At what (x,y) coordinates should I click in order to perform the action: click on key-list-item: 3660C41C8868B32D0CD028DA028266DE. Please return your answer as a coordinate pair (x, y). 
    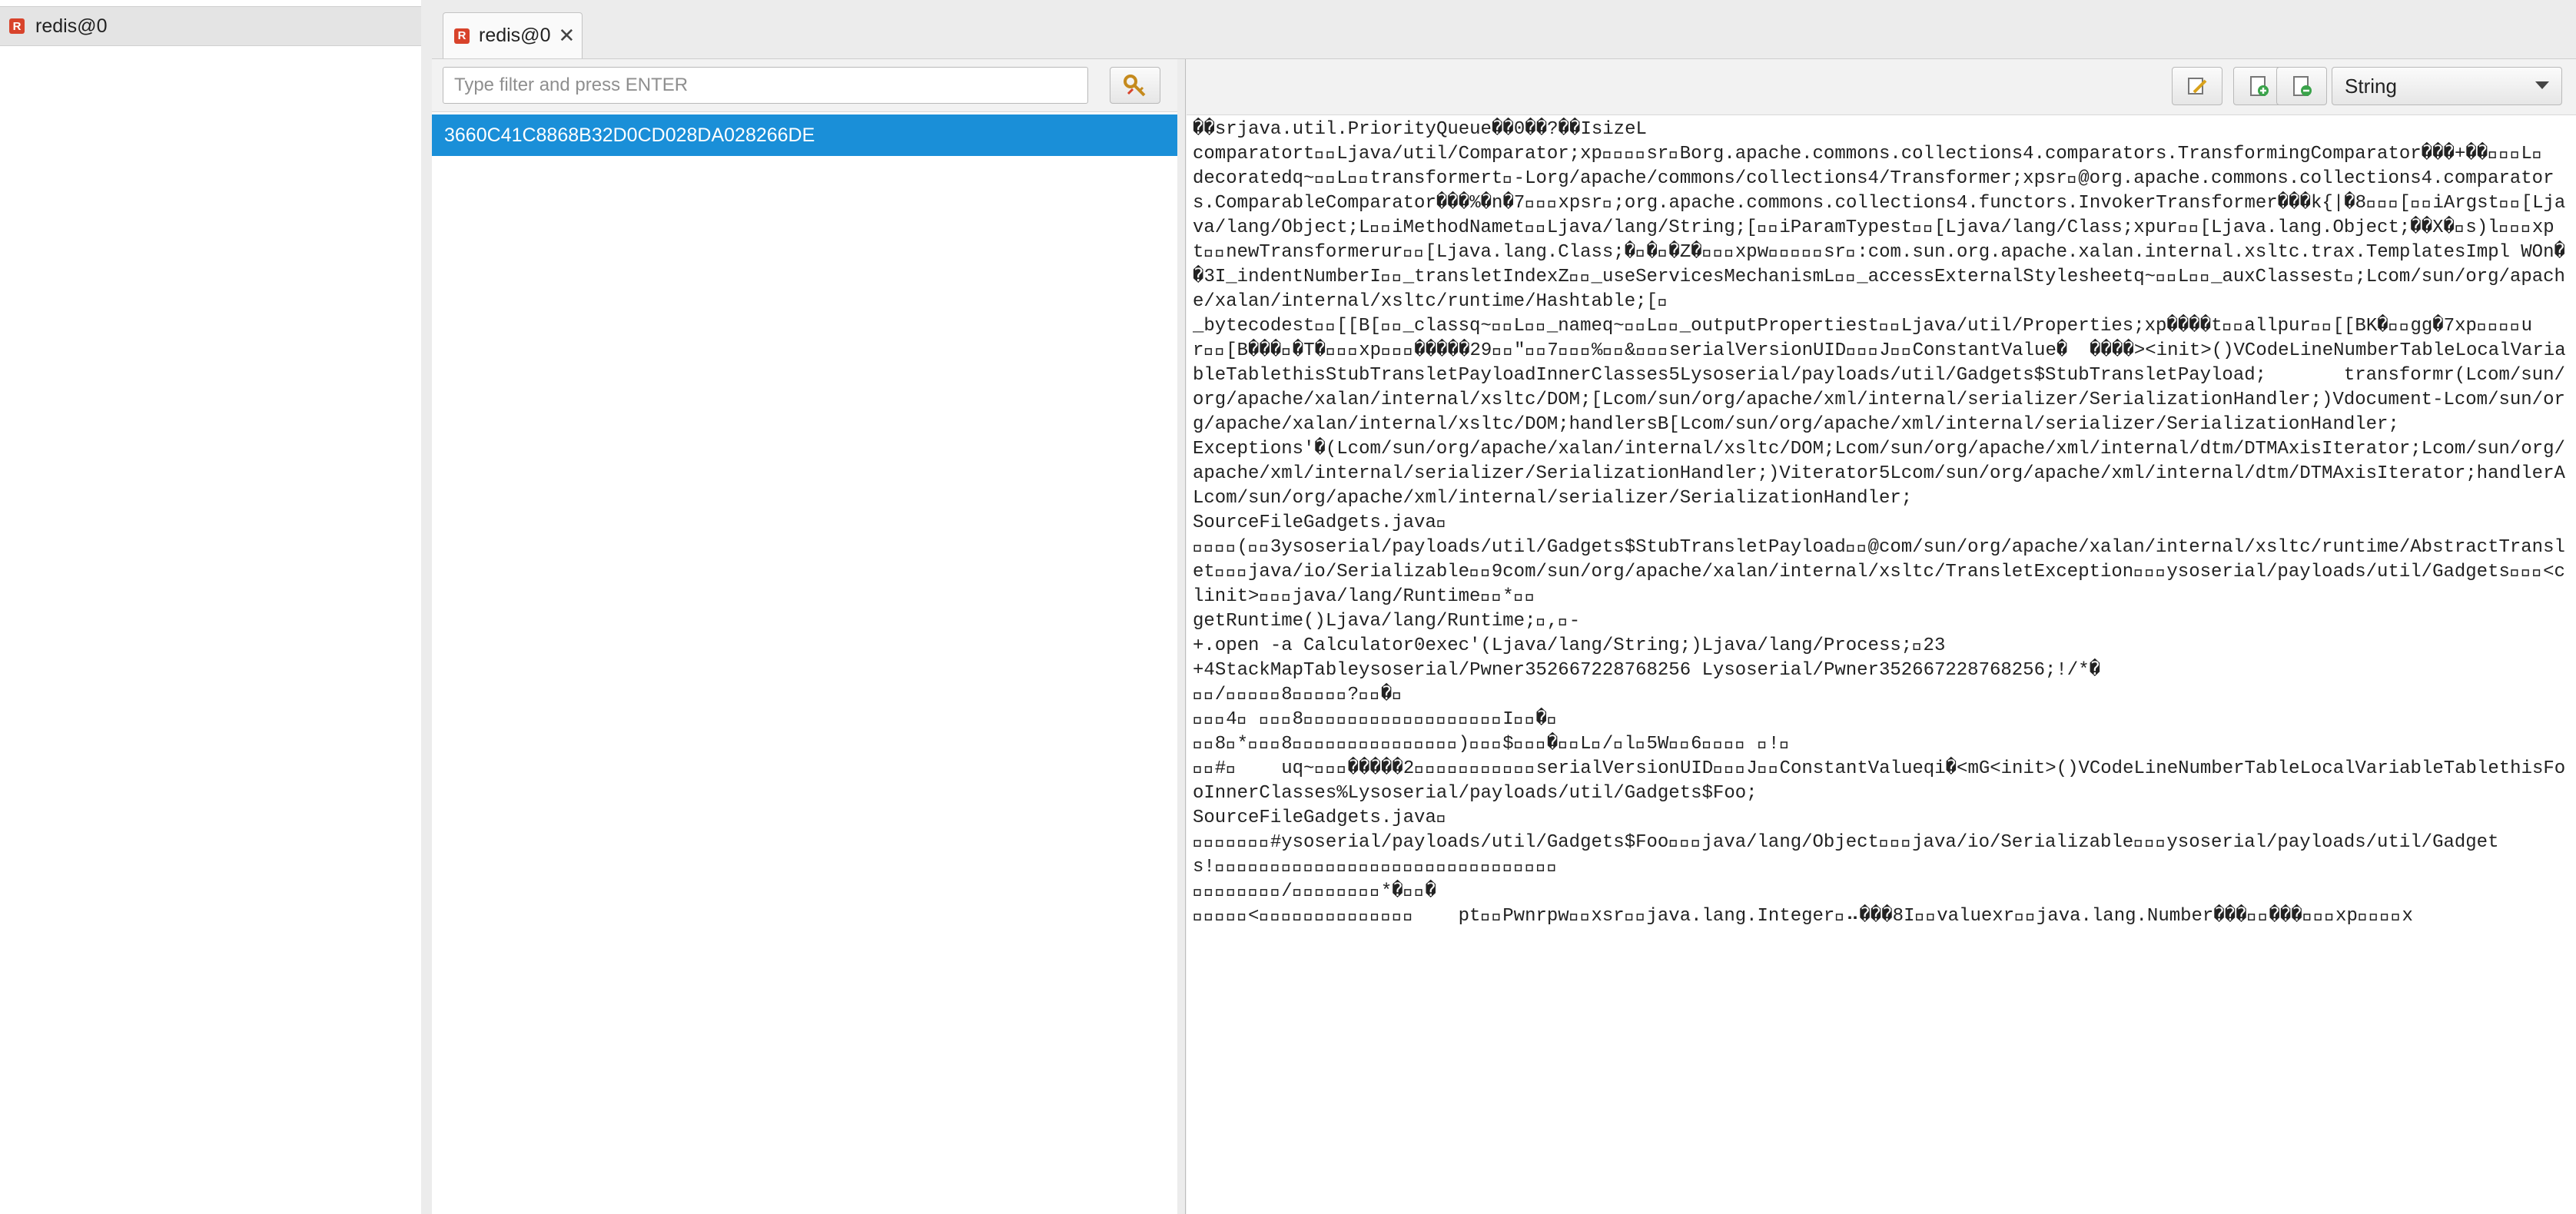
    Looking at the image, I should click on (804, 135).